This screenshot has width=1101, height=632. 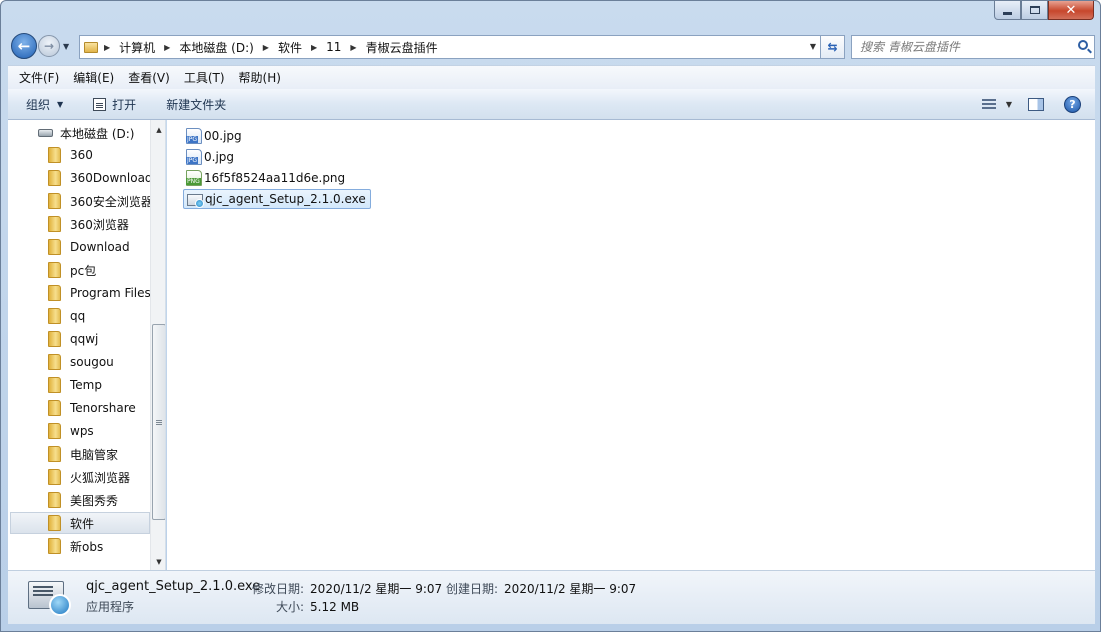 What do you see at coordinates (278, 589) in the screenshot?
I see `modified-label: 修改日期:` at bounding box center [278, 589].